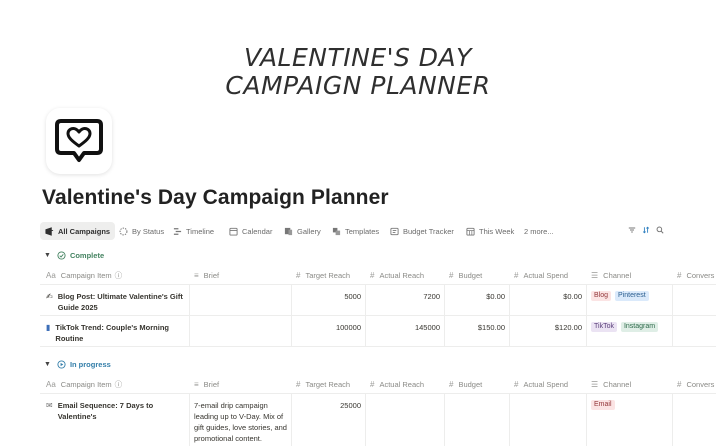 This screenshot has width=716, height=446. Describe the element at coordinates (605, 405) in the screenshot. I see `channel-cell: Email` at that location.